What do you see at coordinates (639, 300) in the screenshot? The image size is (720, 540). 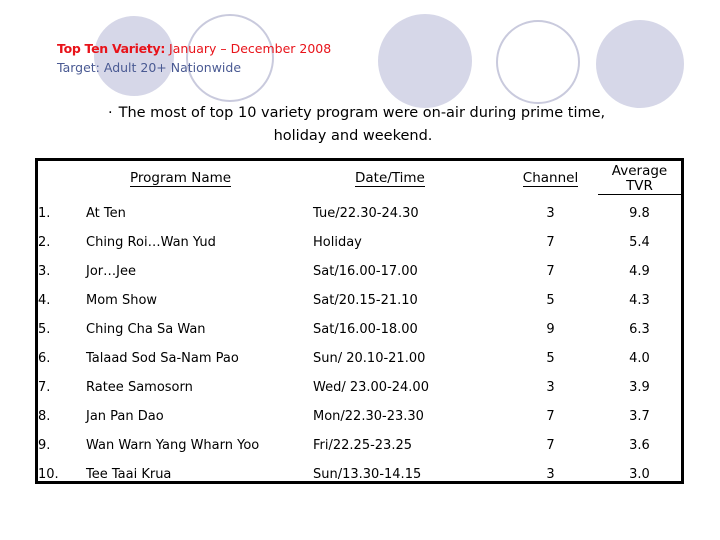 I see `cell-average-tvr: 4.3` at bounding box center [639, 300].